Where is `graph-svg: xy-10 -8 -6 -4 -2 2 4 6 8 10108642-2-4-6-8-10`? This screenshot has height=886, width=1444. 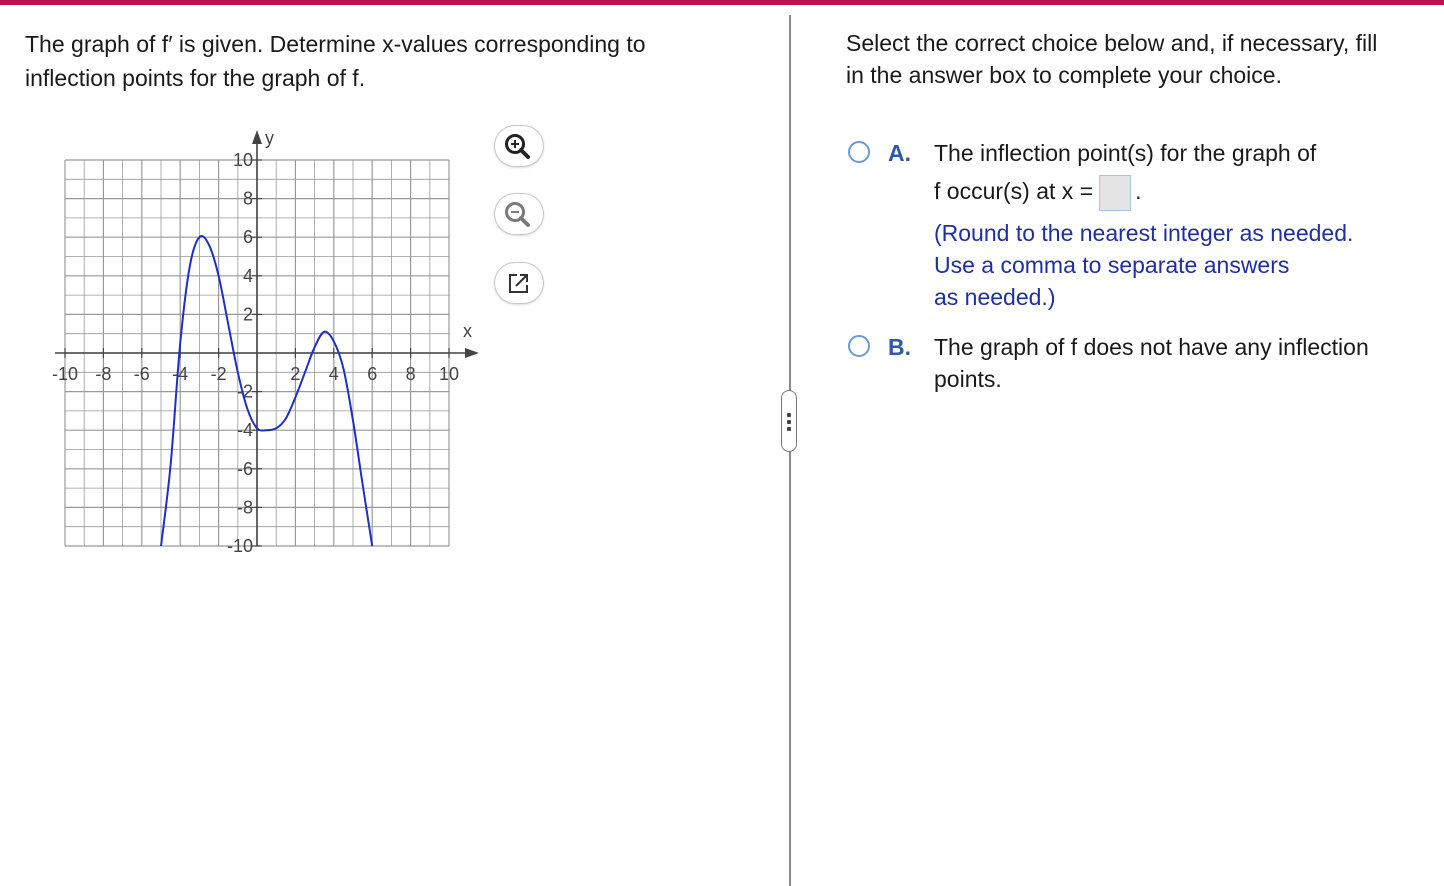 graph-svg: xy-10 -8 -6 -4 -2 2 4 6 8 10108642-2-4-6-8-10 is located at coordinates (265, 342).